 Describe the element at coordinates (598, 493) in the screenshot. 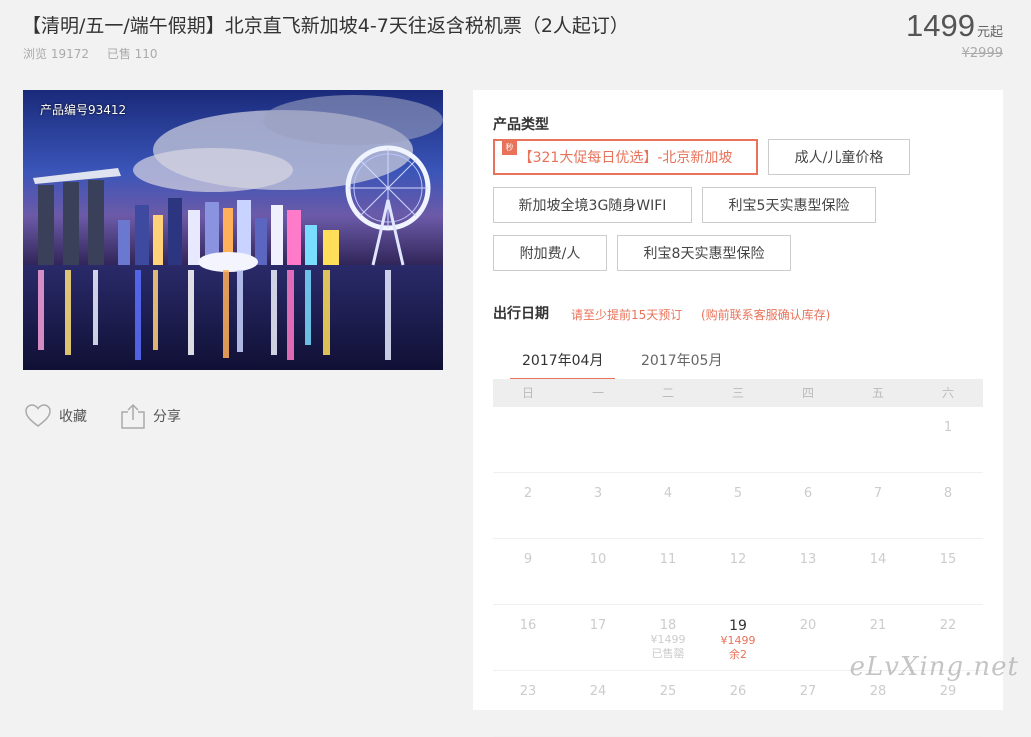

I see `calendar-day: 3` at that location.